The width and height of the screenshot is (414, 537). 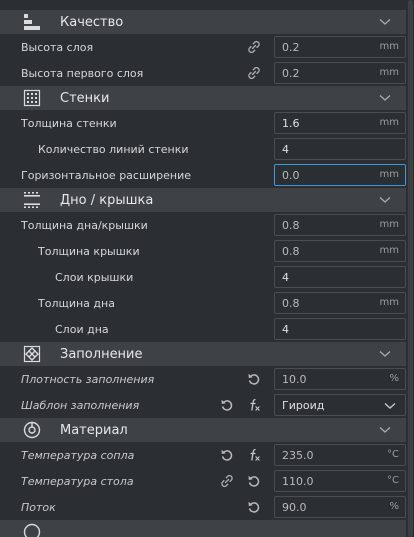 What do you see at coordinates (298, 481) in the screenshot?
I see `field-value: 110.0` at bounding box center [298, 481].